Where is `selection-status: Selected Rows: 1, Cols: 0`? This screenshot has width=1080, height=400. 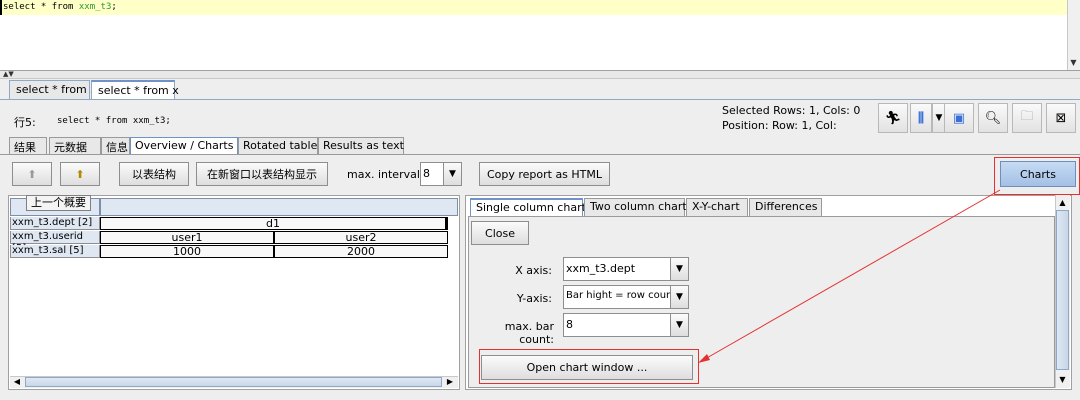
selection-status: Selected Rows: 1, Cols: 0 is located at coordinates (791, 110).